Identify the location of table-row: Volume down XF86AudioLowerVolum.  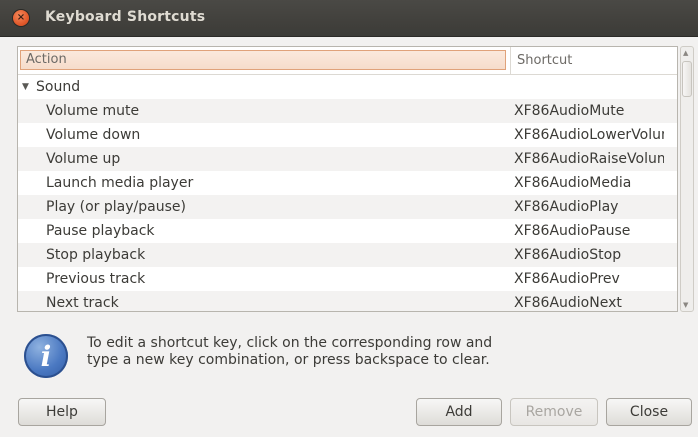
(347, 135).